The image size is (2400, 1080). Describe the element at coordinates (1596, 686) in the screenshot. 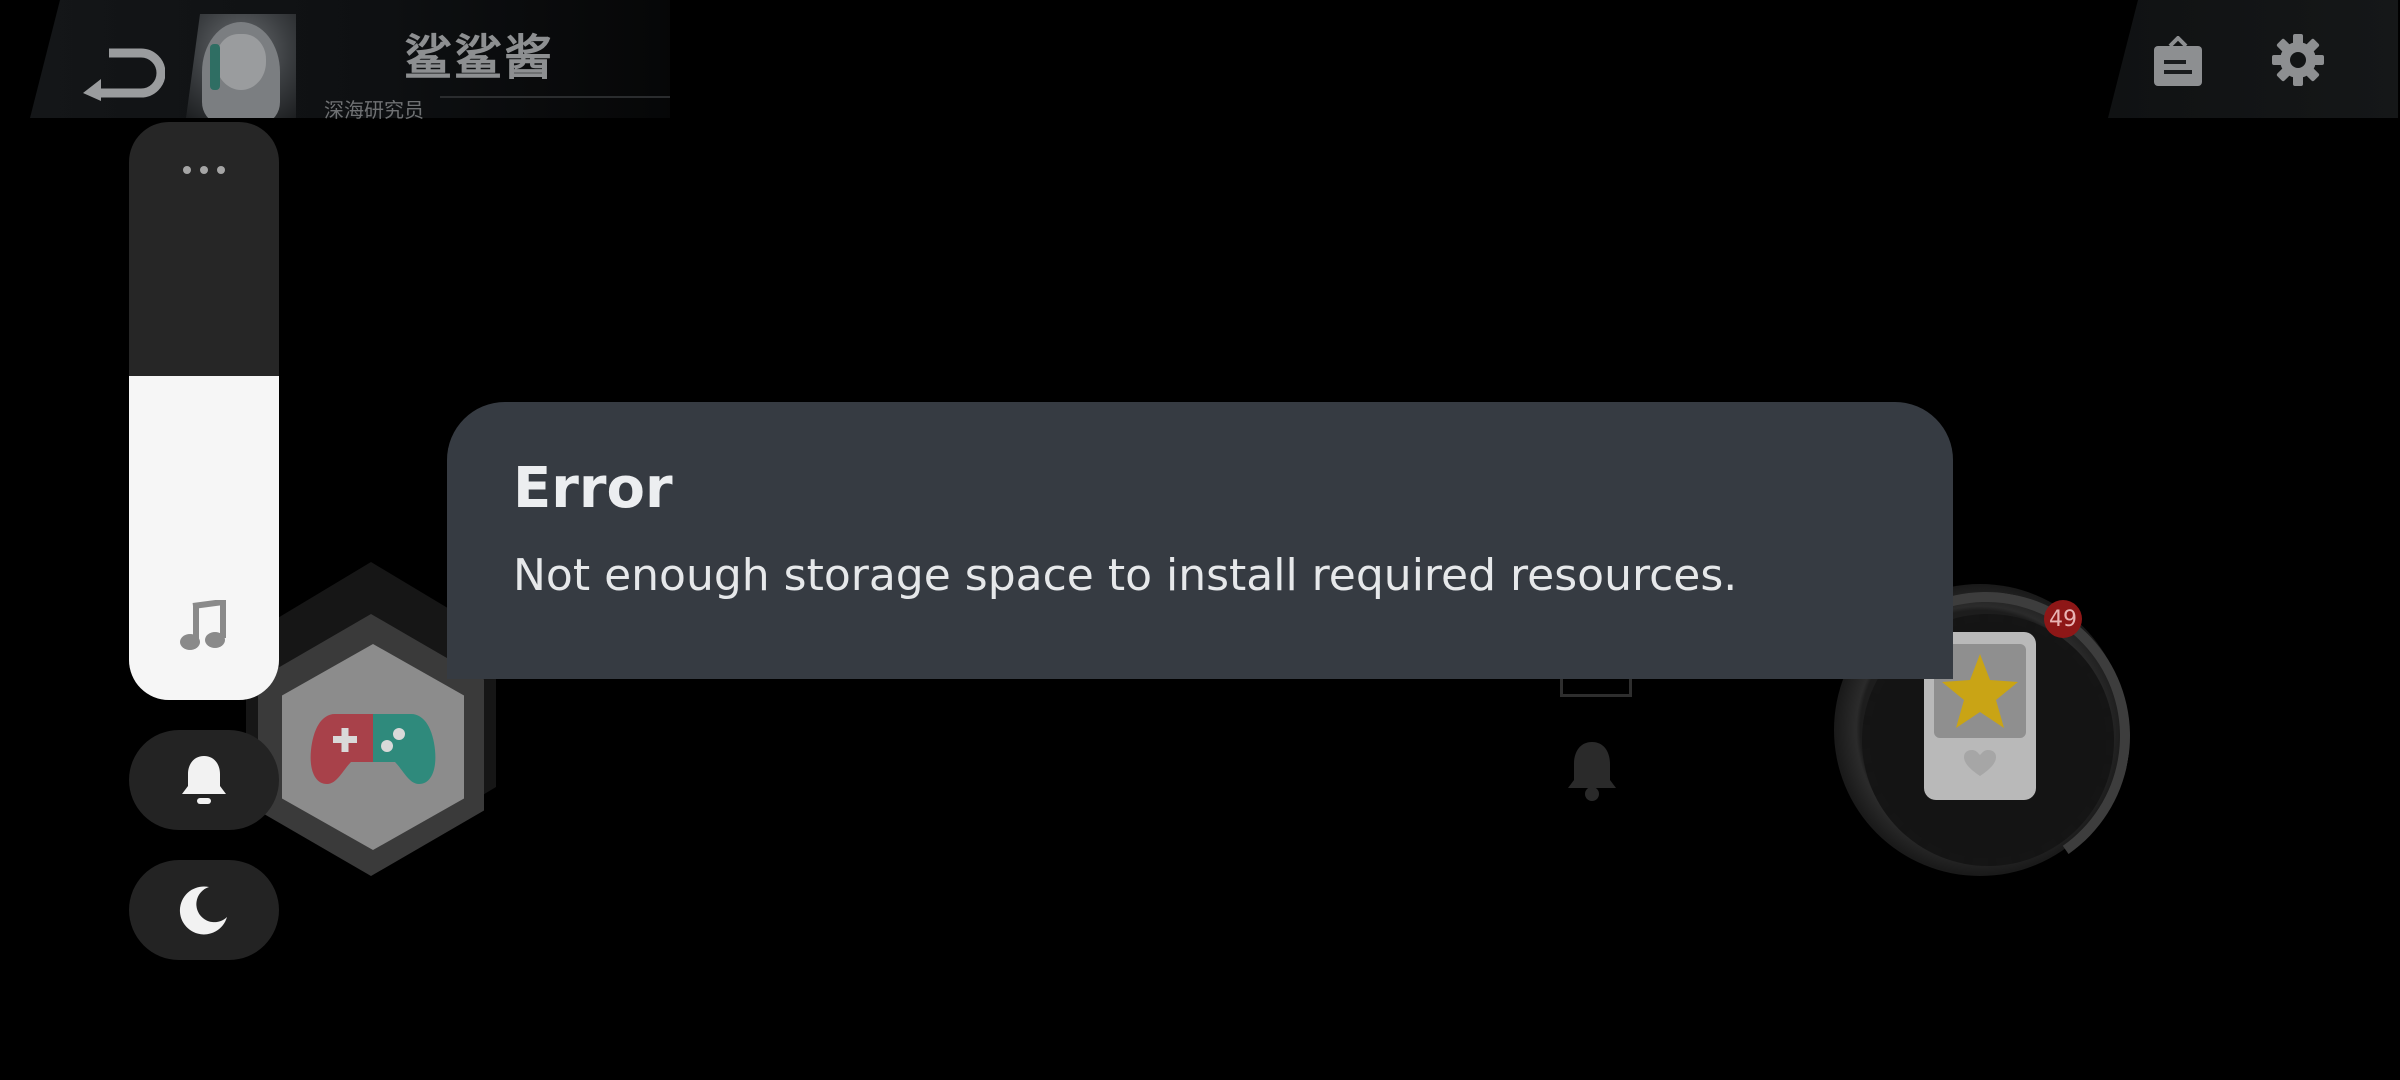

I see `dim-bracket` at that location.